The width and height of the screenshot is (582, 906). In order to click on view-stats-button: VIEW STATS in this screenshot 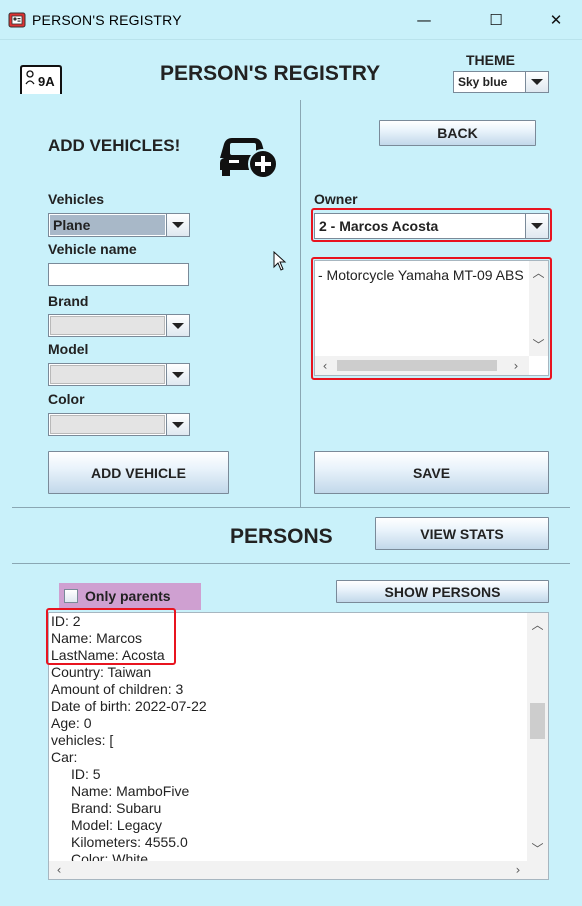, I will do `click(462, 533)`.